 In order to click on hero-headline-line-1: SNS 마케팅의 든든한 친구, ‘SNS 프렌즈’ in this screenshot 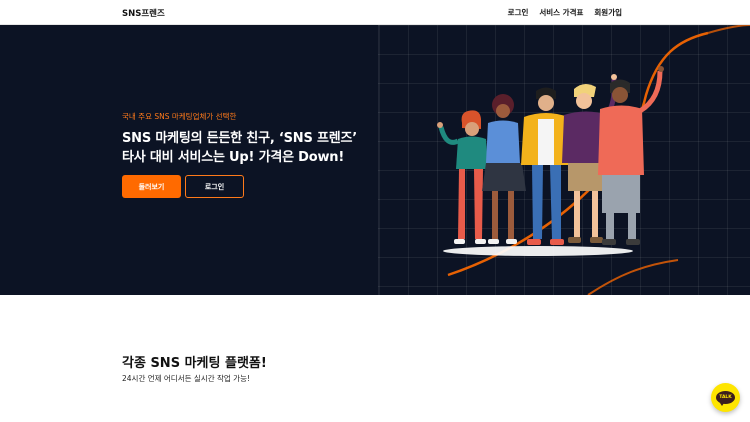, I will do `click(239, 138)`.